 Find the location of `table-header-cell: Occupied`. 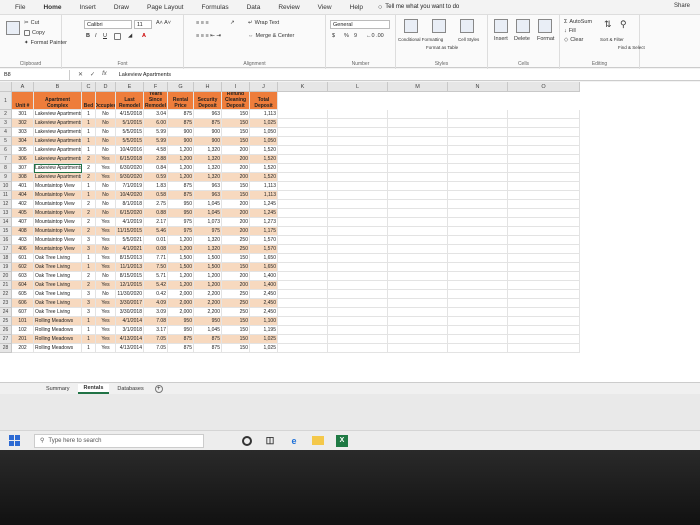

table-header-cell: Occupied is located at coordinates (106, 101).